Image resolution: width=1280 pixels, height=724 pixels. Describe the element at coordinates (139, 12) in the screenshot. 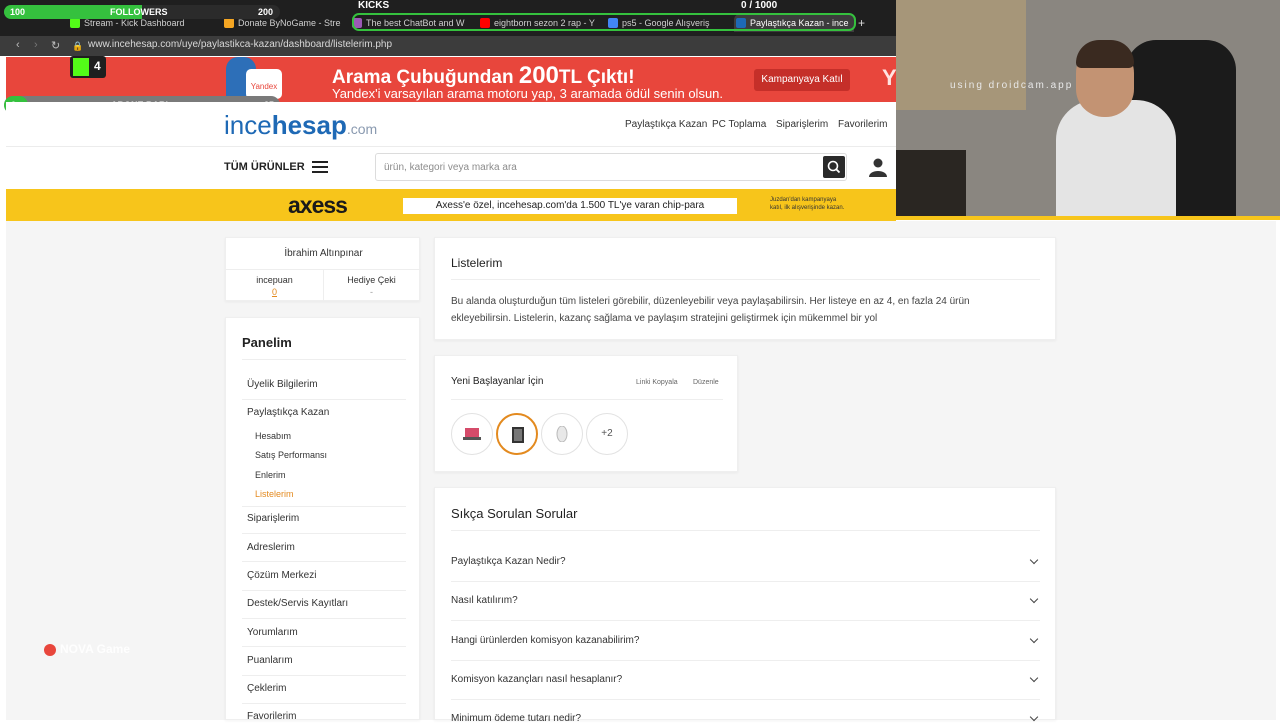

I see `followers-label: FOLLOWERS` at that location.